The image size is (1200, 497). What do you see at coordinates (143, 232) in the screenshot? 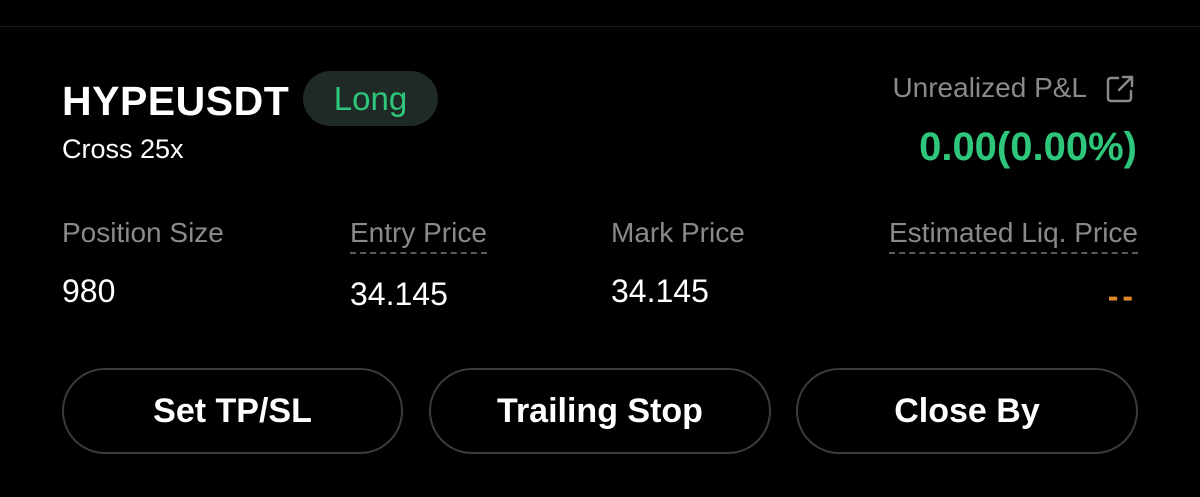
I see `position-size-label: Position Size` at bounding box center [143, 232].